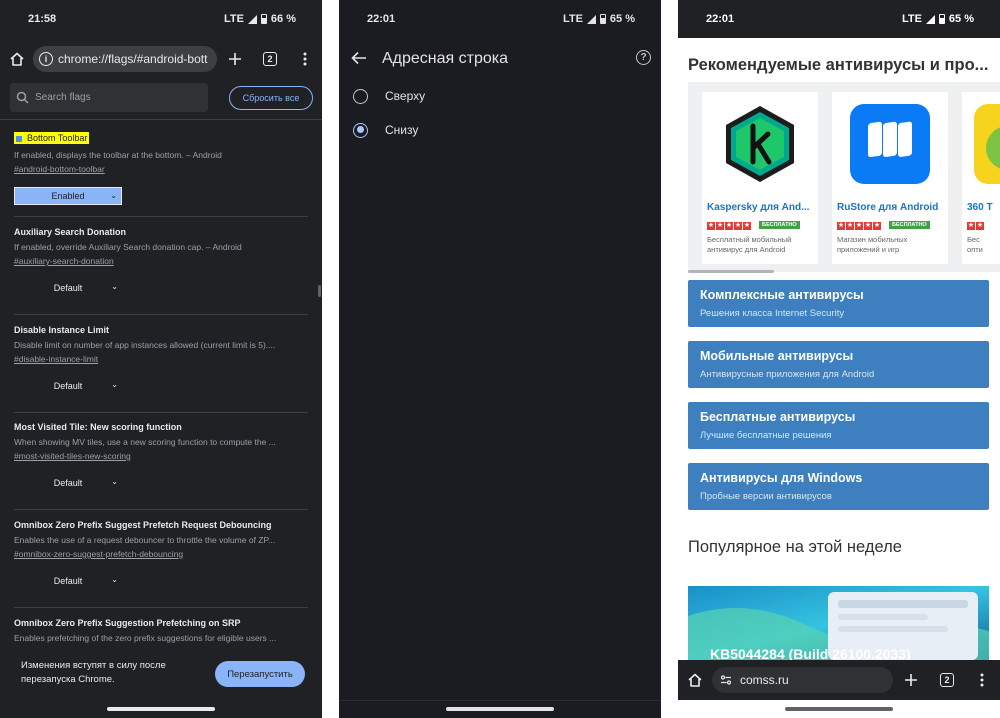  I want to click on flags-search-bar: Search flags Сбросить все, so click(161, 99).